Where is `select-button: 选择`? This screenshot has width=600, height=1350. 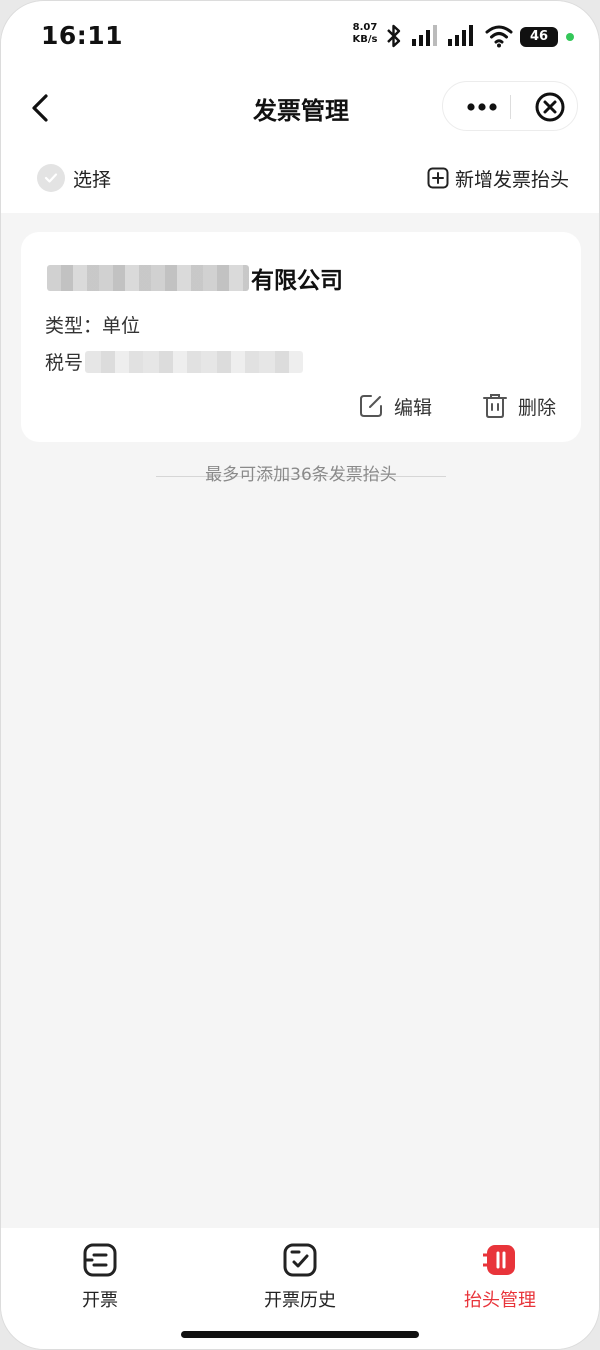 select-button: 选择 is located at coordinates (74, 178).